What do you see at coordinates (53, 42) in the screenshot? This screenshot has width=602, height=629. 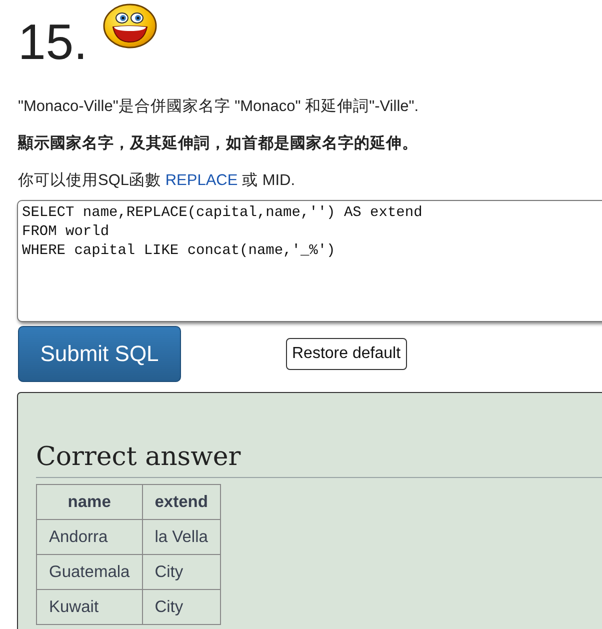 I see `question-number: 15.` at bounding box center [53, 42].